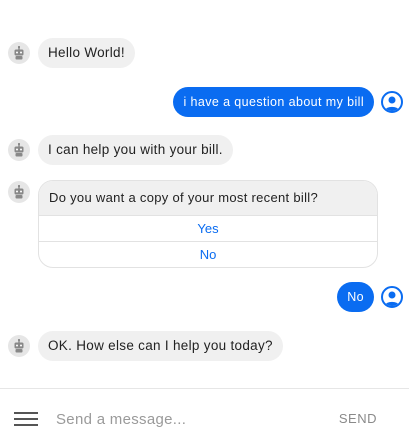 The height and width of the screenshot is (442, 409). I want to click on bot-message: Hello World!, so click(204, 53).